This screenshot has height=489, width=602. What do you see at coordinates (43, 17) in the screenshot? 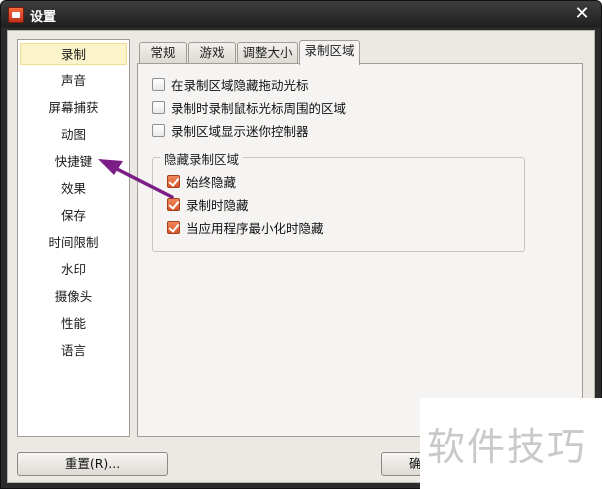
I see `window-title: 设置` at bounding box center [43, 17].